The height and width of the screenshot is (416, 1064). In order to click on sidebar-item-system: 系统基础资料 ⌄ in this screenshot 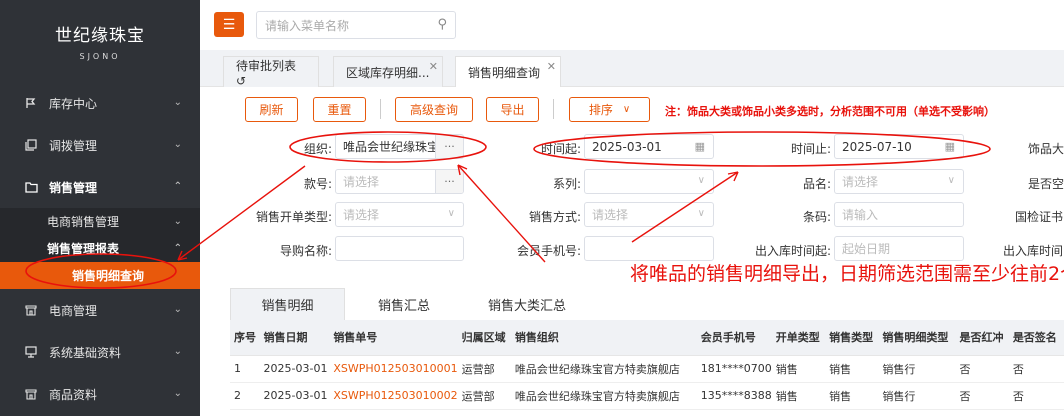, I will do `click(100, 352)`.